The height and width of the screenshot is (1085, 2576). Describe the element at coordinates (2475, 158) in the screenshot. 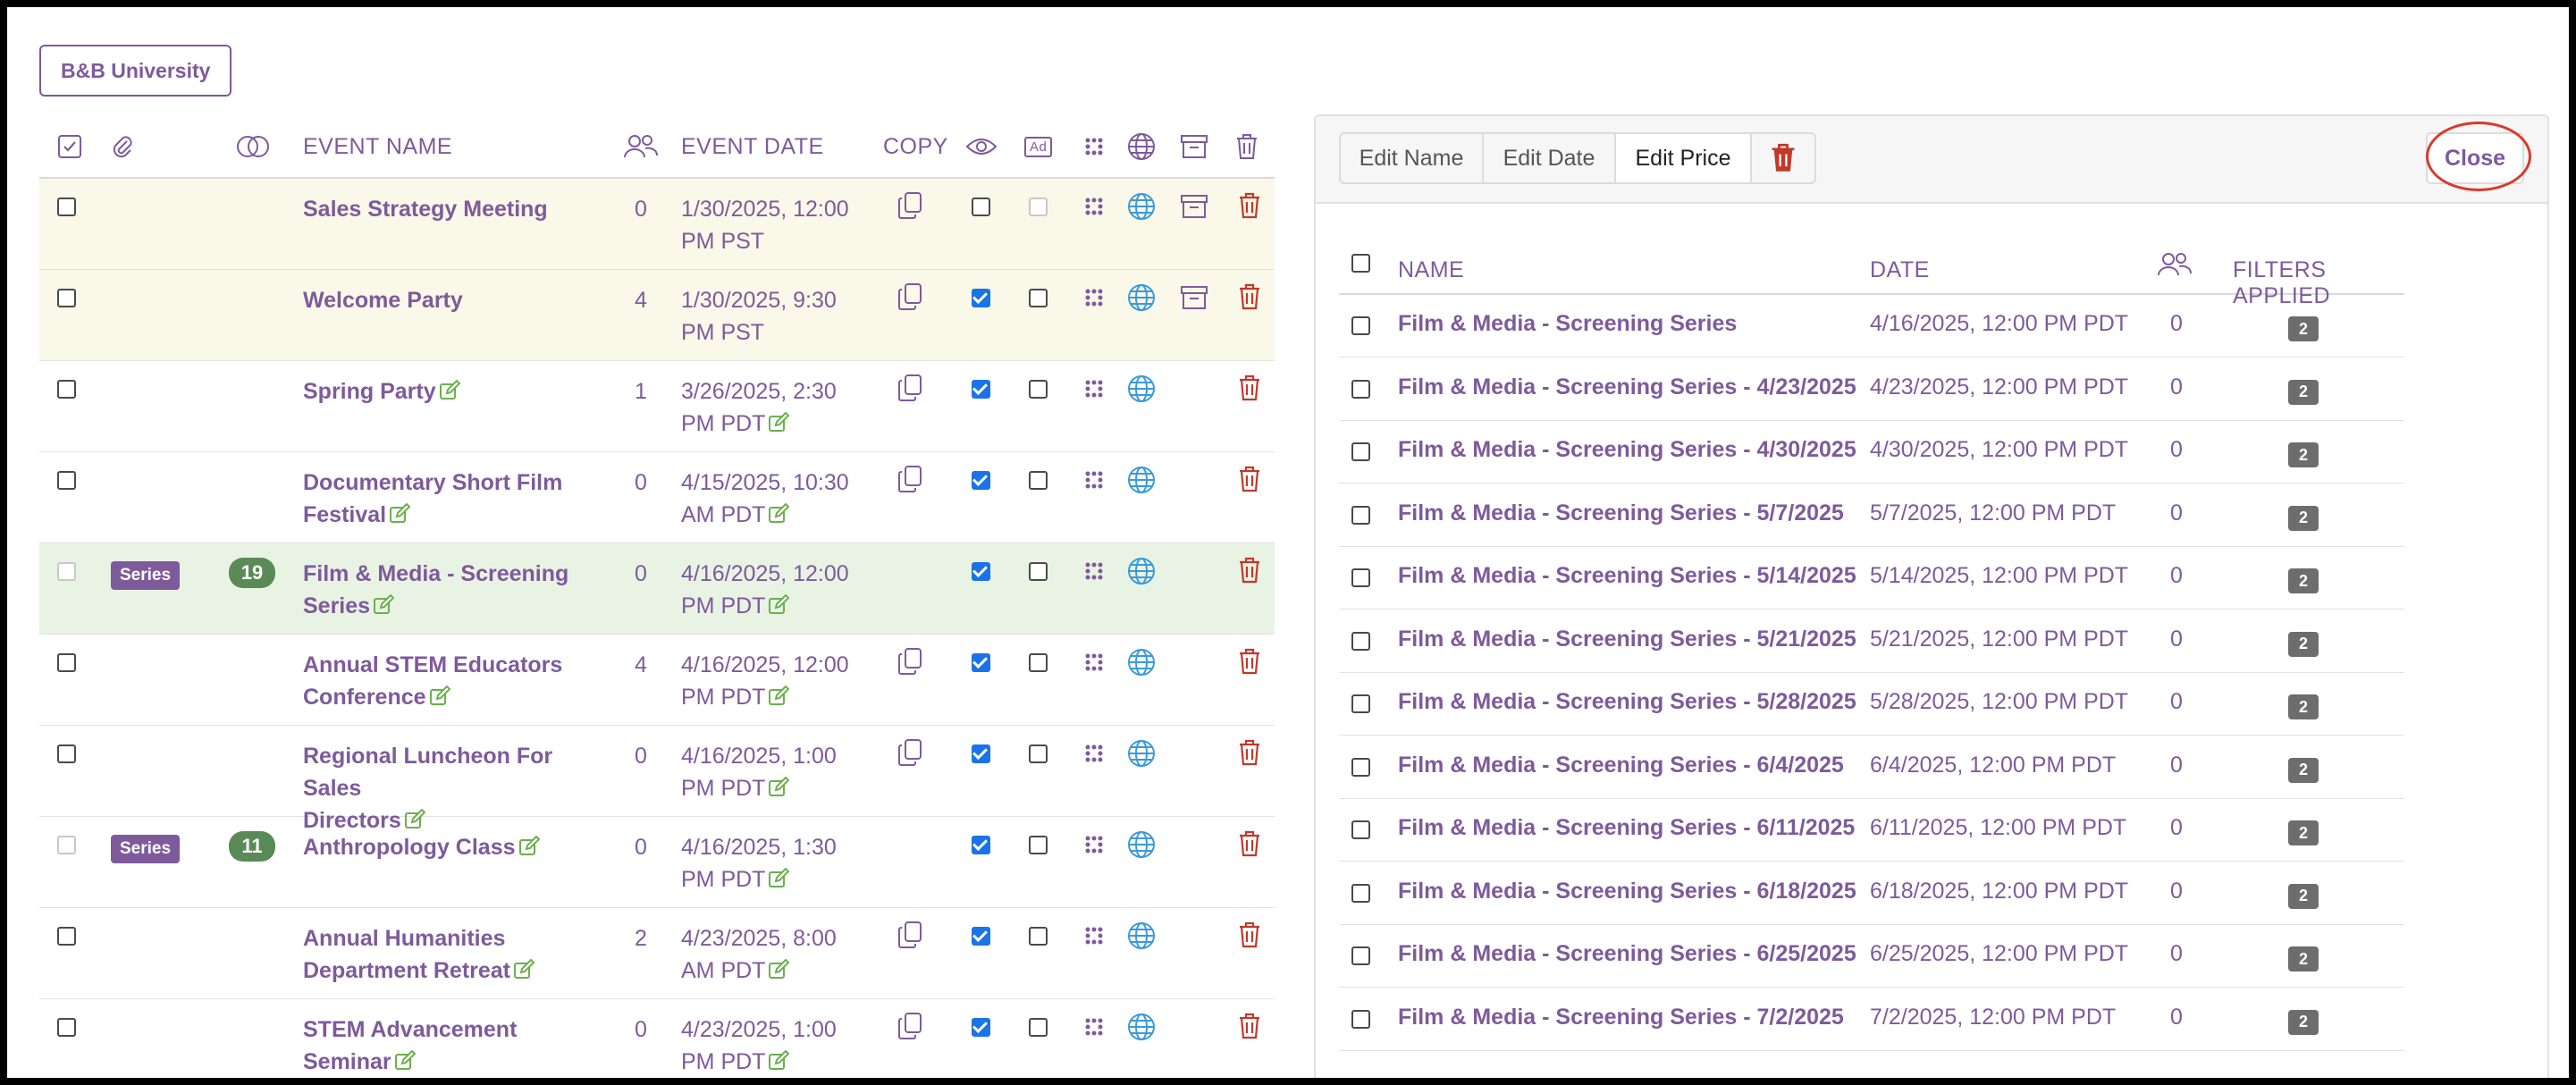

I see `close-button: Close` at that location.